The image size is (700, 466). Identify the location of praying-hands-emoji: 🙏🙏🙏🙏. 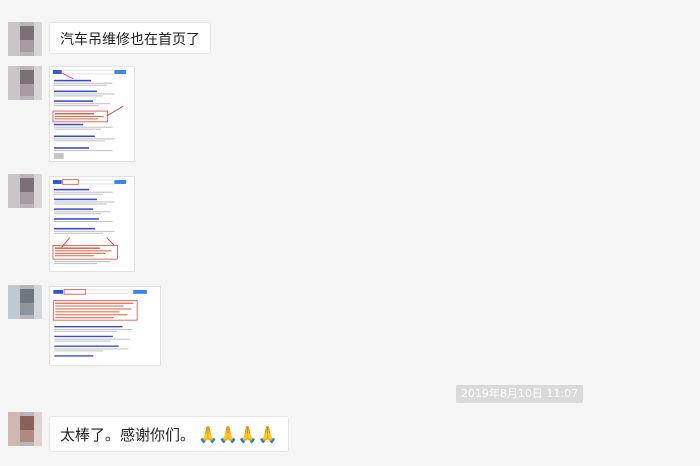
(238, 434).